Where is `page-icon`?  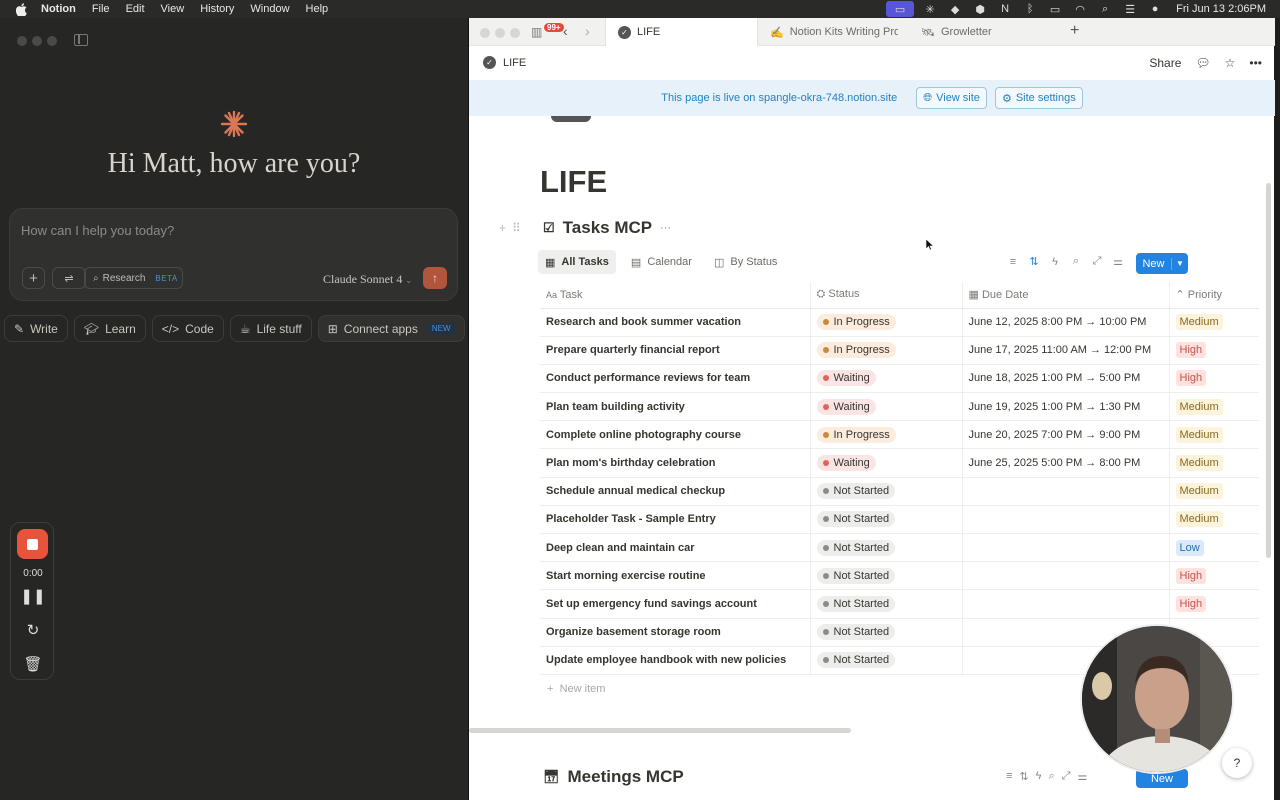 page-icon is located at coordinates (571, 119).